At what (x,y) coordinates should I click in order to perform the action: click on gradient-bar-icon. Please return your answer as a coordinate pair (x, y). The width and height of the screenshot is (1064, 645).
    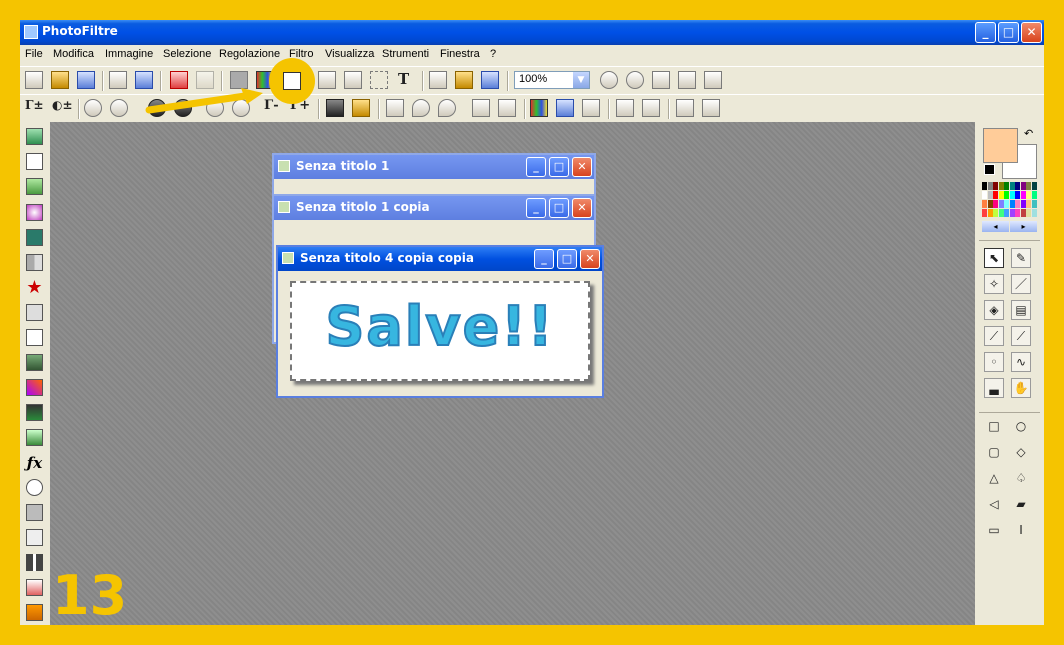
    Looking at the image, I should click on (34, 612).